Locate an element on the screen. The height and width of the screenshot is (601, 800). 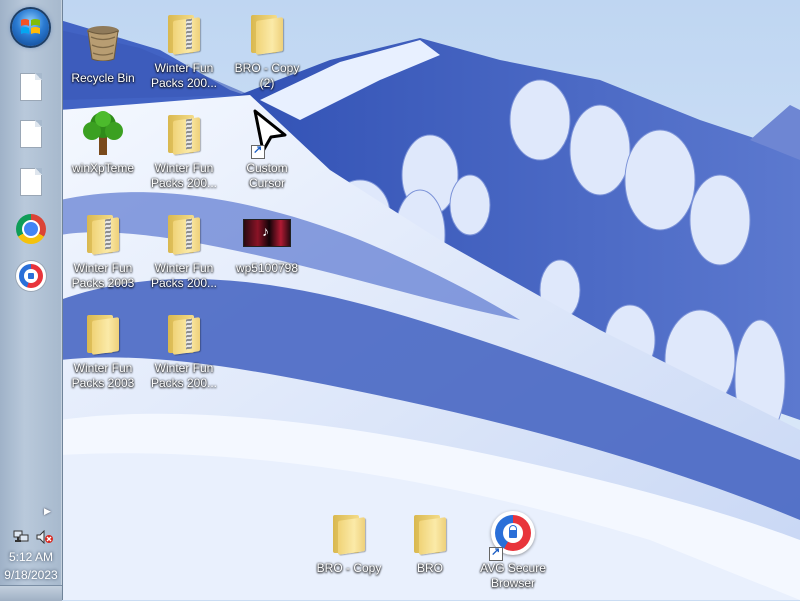
clock-date: 9/18/2023 is located at coordinates (31, 575).